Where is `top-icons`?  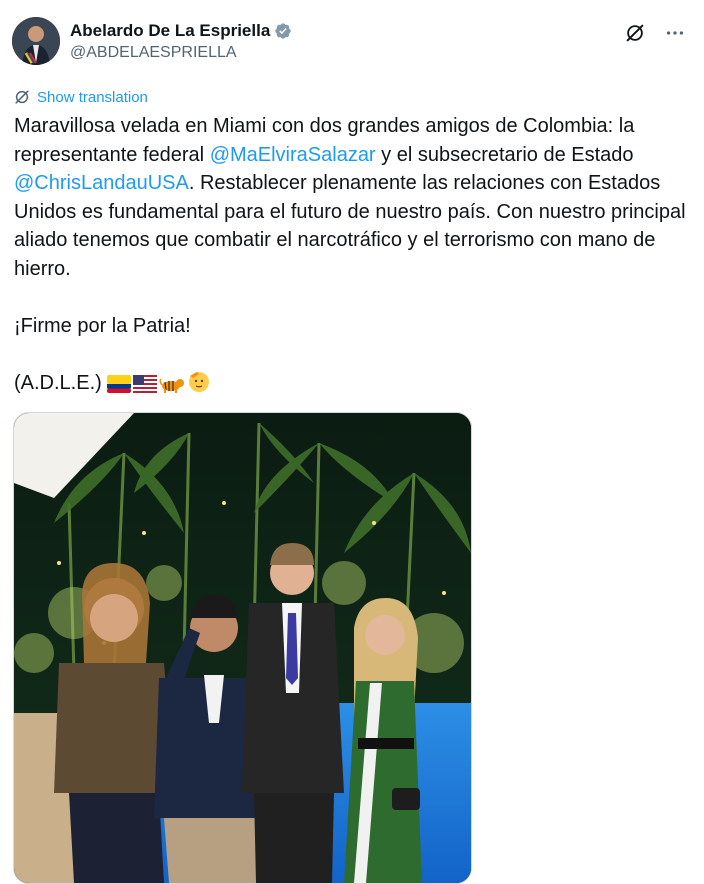 top-icons is located at coordinates (655, 33).